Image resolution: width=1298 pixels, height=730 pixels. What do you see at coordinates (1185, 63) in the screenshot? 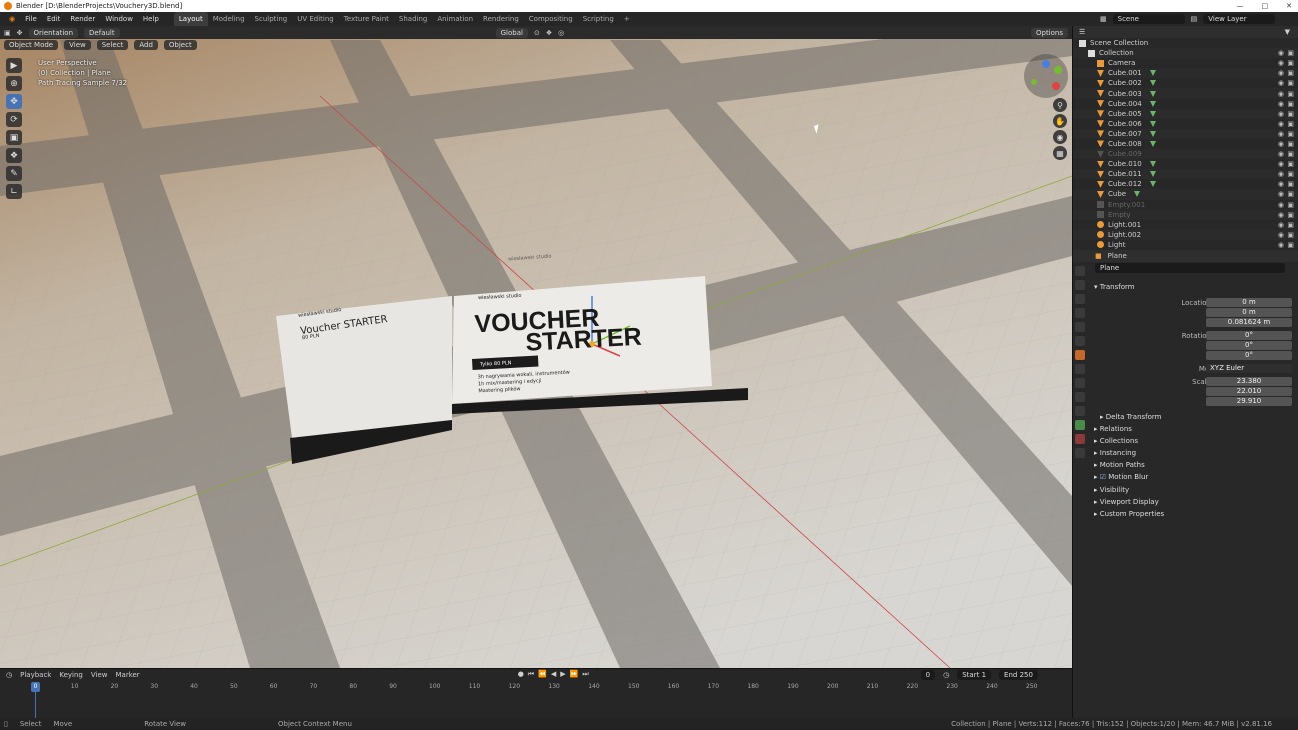
I see `outliner-row: Camera ◉ ▣` at bounding box center [1185, 63].